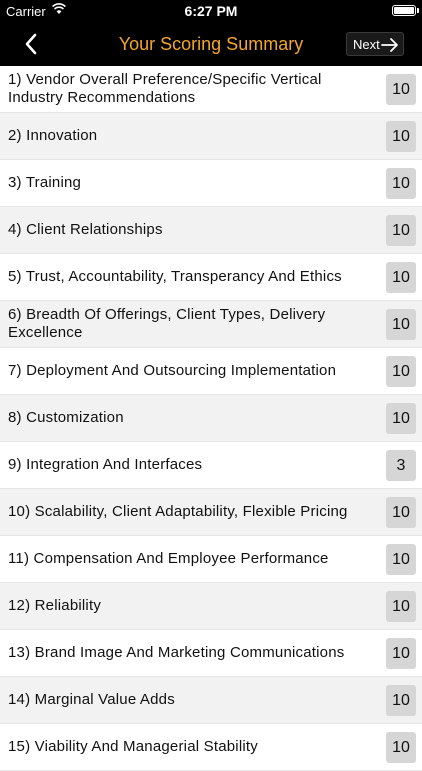  What do you see at coordinates (211, 700) in the screenshot?
I see `list-item: 14) Marginal Value Adds 10` at bounding box center [211, 700].